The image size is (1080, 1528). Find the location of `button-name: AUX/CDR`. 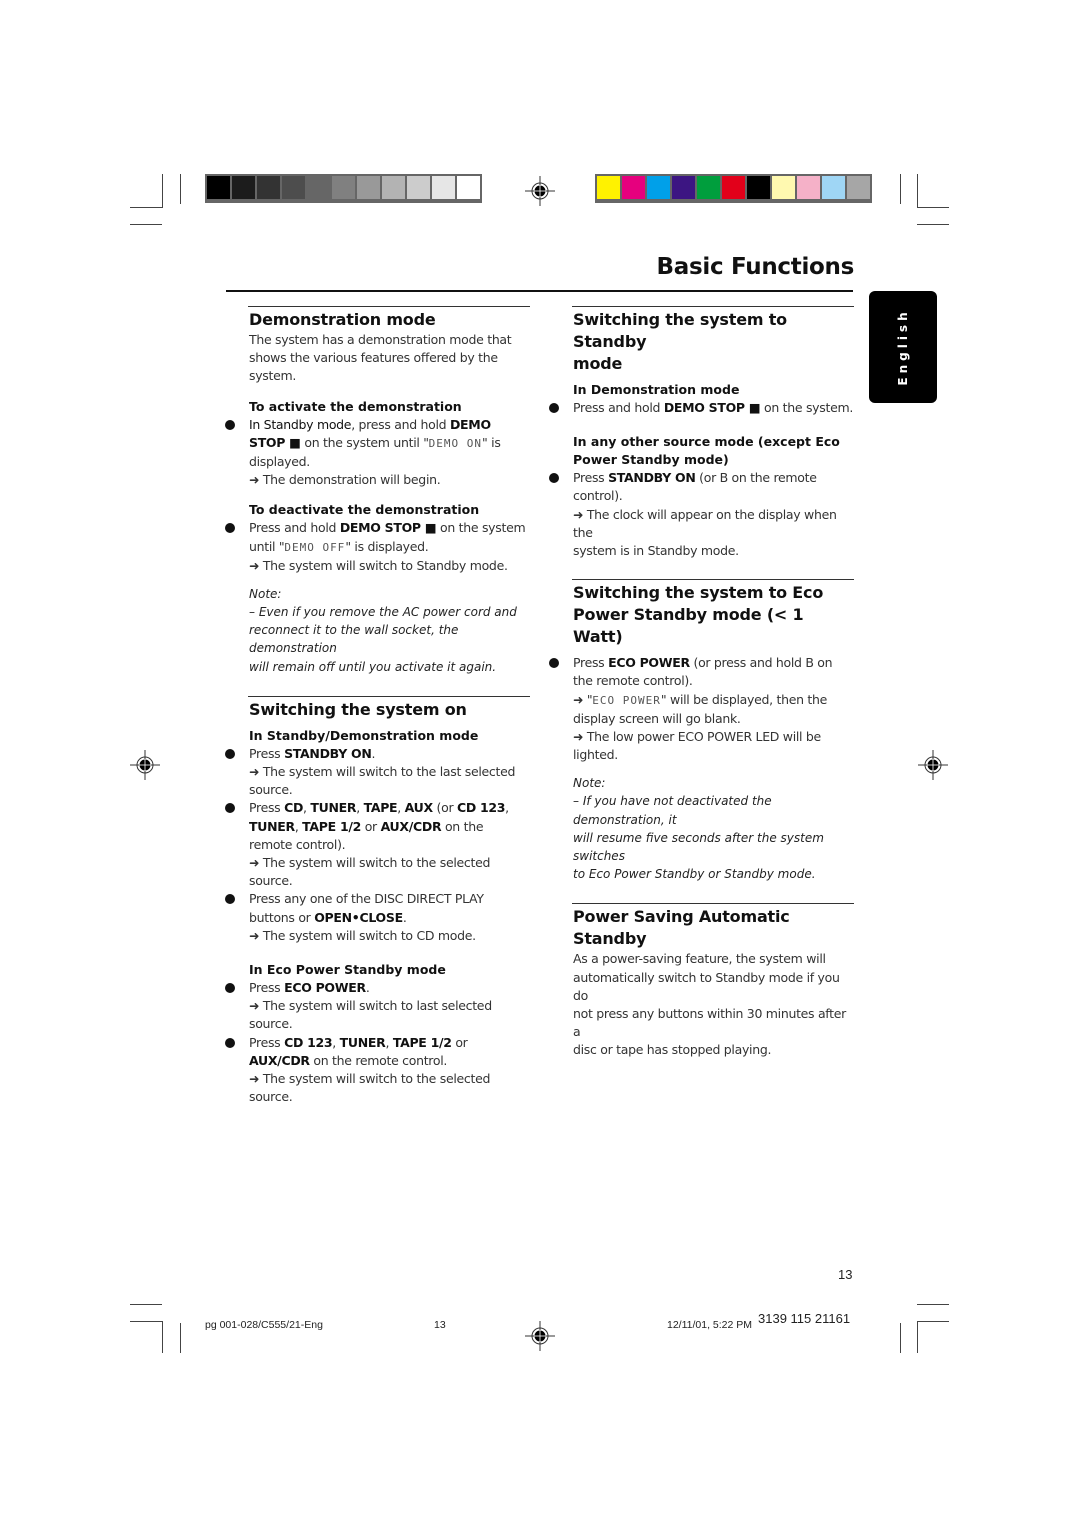

button-name: AUX/CDR is located at coordinates (411, 826).